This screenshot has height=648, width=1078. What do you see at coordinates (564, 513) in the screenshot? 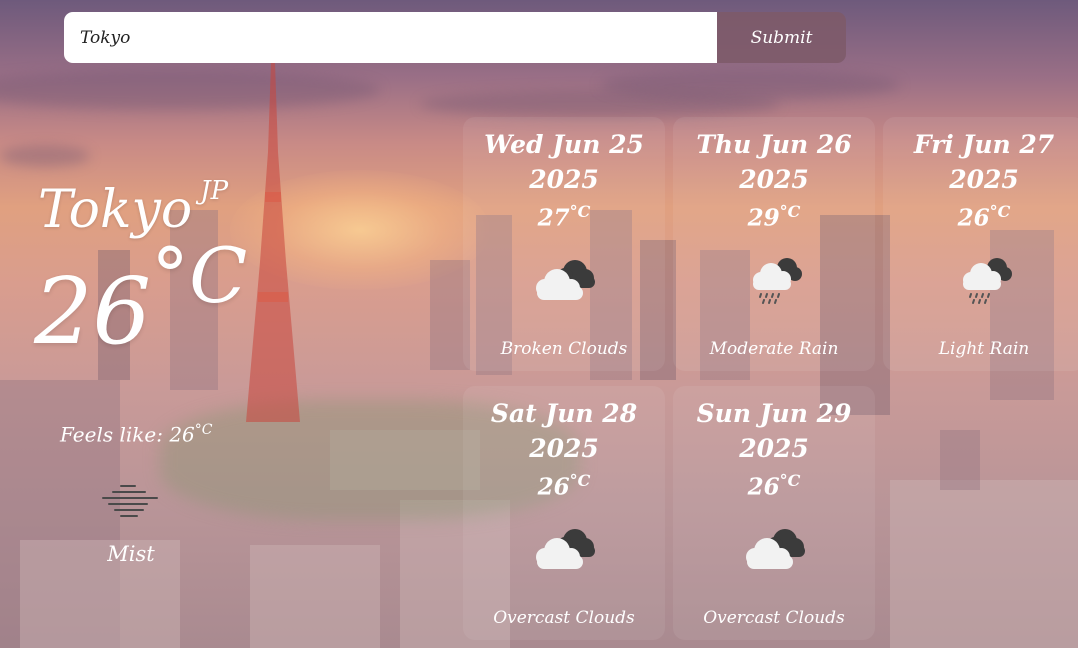
I see `forecast-card: Sat Jun 28 2025 26°C Overcast Clouds` at bounding box center [564, 513].